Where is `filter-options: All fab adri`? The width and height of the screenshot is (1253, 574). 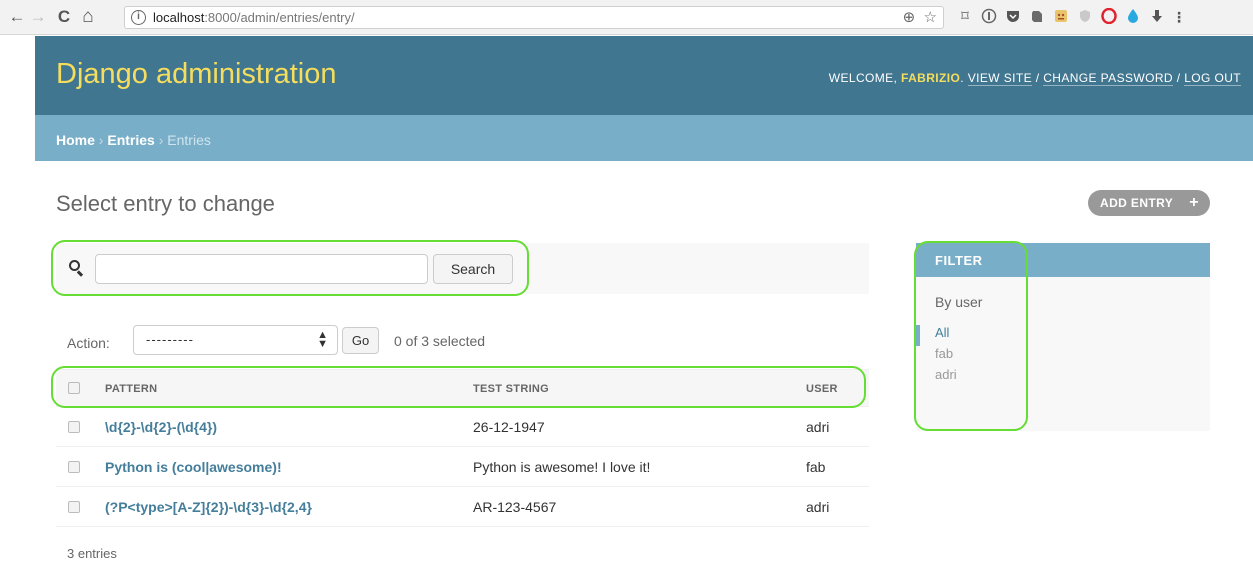
filter-options: All fab adri is located at coordinates (936, 356).